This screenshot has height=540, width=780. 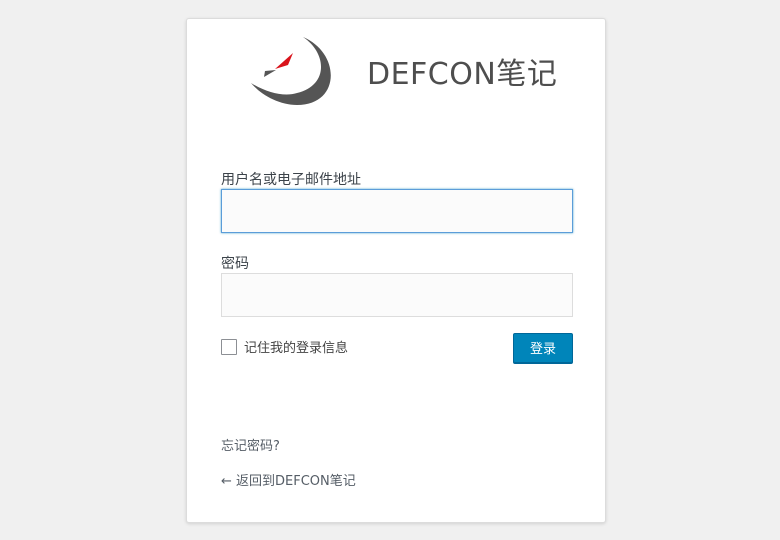 I want to click on login-button: 登录, so click(x=543, y=348).